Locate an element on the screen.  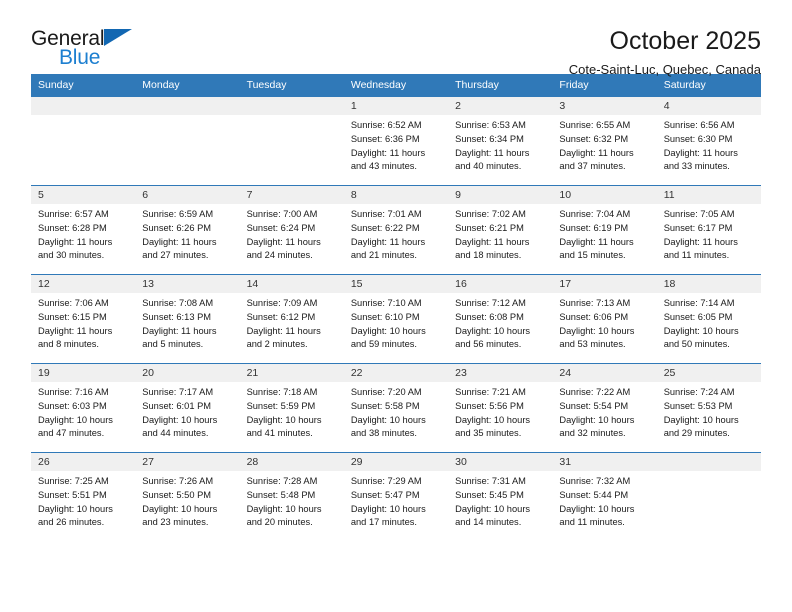
day-number is located at coordinates (83, 106).